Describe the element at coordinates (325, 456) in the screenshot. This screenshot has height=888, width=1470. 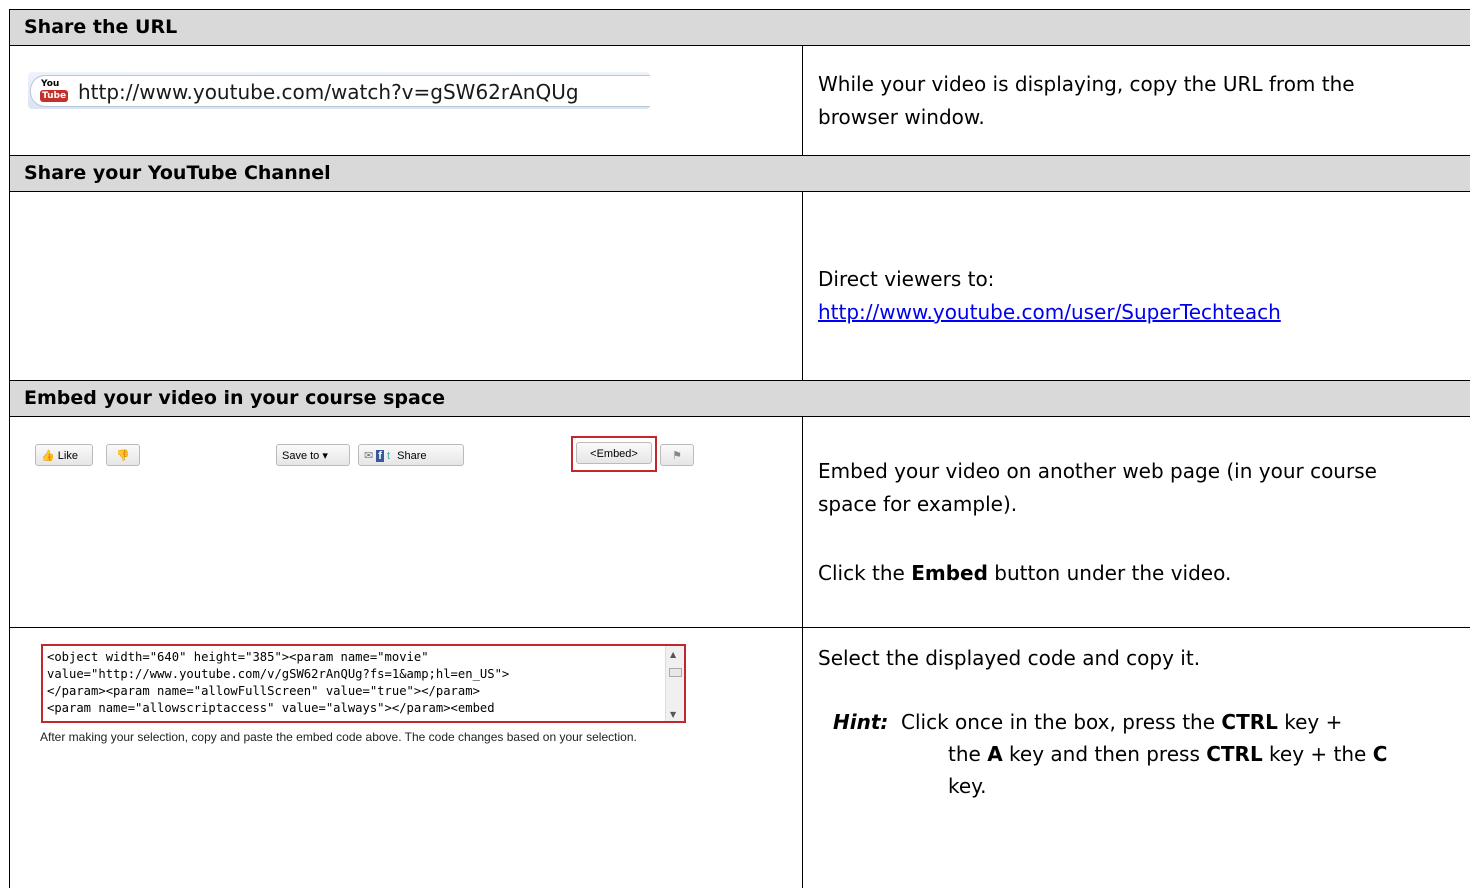
I see `caret-down-icon: ▾` at that location.